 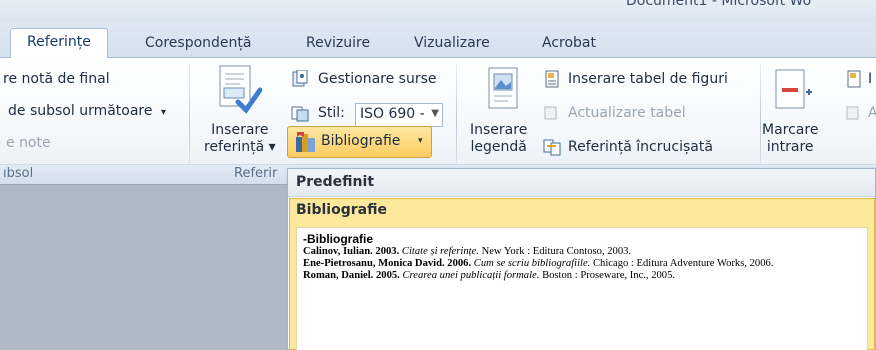 I want to click on group-label-footnotes: ıbsol, so click(x=18, y=173).